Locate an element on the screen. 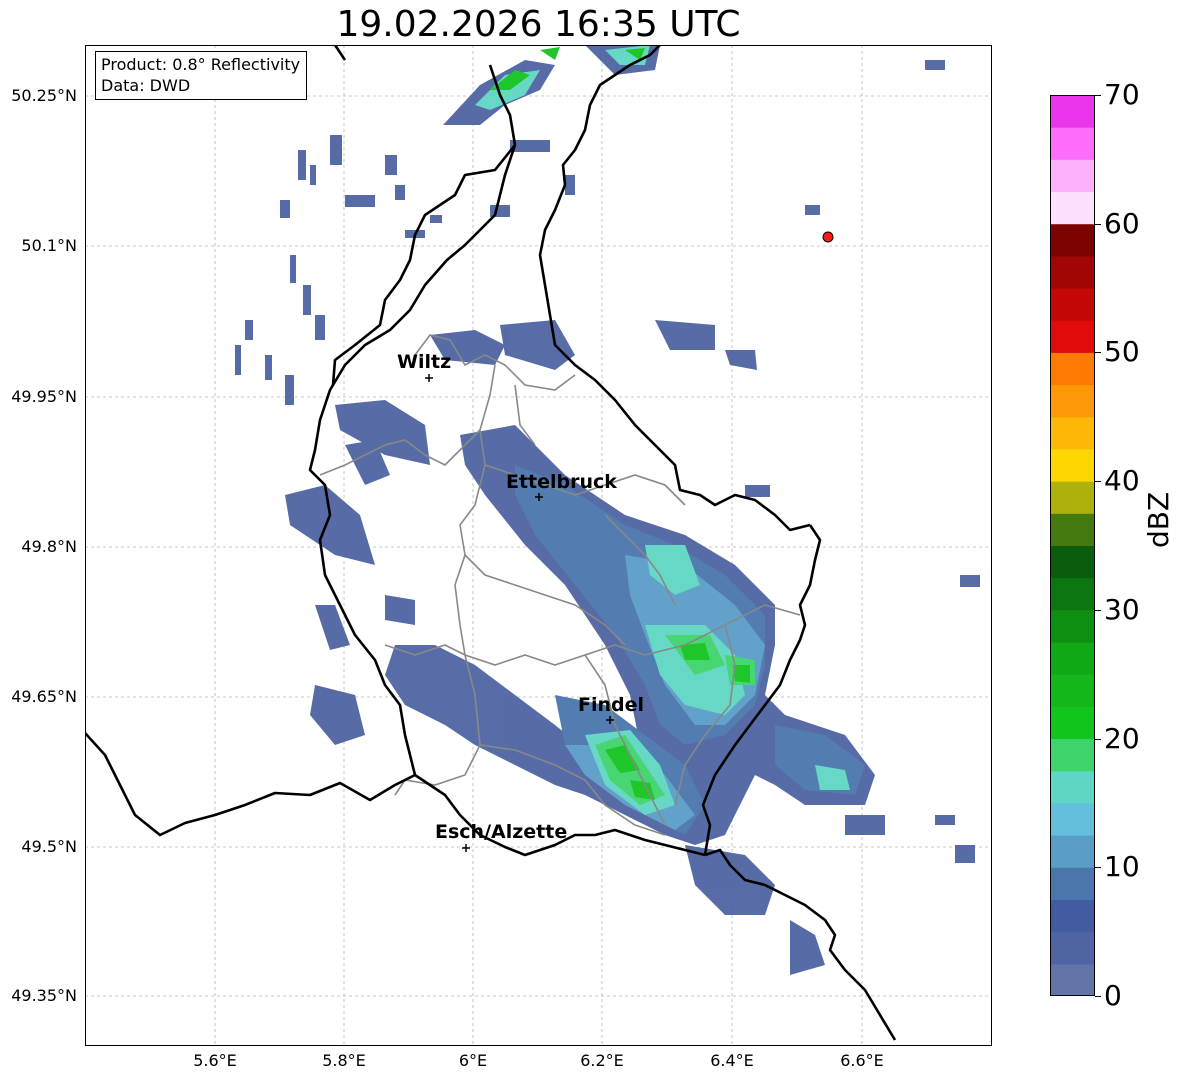  lat-tick-label: 50.1°N is located at coordinates (49, 245).